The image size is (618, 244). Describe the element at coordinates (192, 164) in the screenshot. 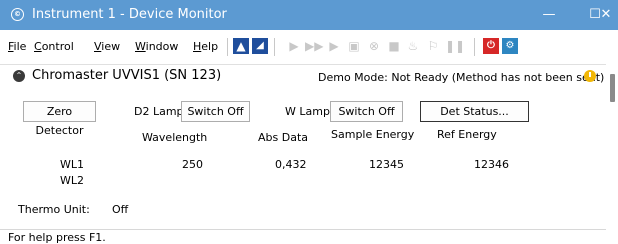

I see `wl1-wavelength: 250` at that location.